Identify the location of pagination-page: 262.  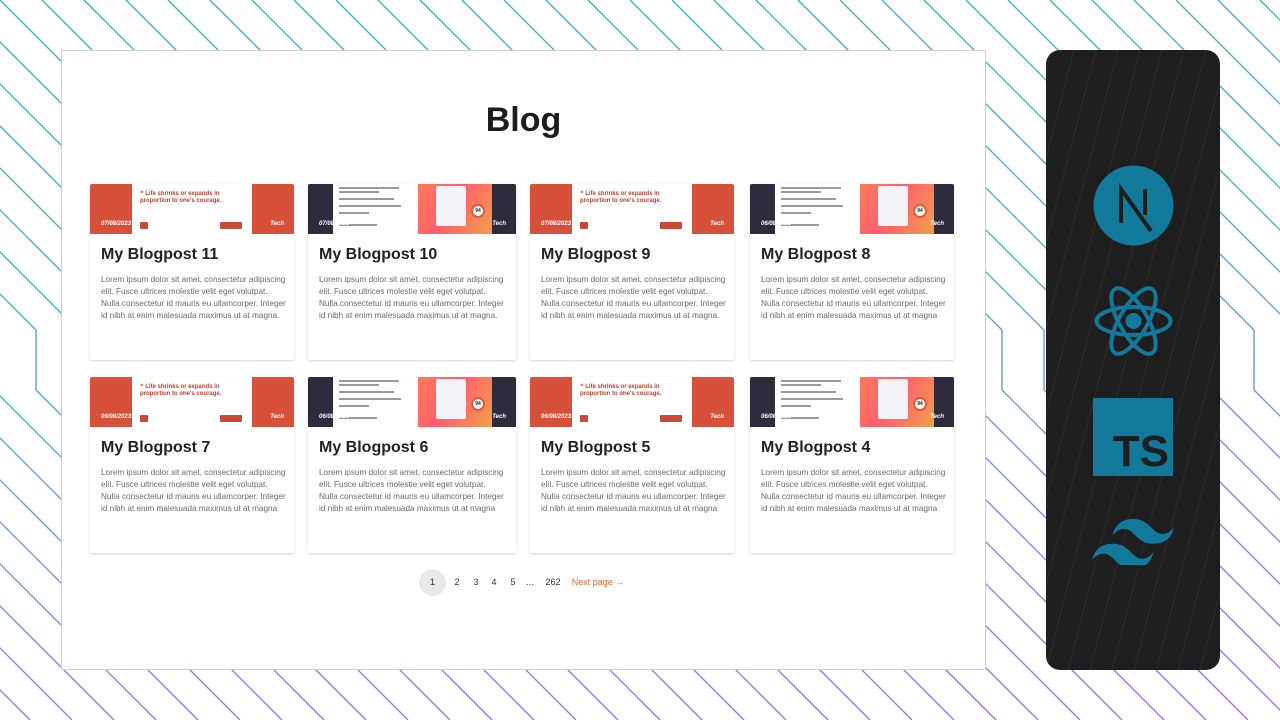
(553, 582).